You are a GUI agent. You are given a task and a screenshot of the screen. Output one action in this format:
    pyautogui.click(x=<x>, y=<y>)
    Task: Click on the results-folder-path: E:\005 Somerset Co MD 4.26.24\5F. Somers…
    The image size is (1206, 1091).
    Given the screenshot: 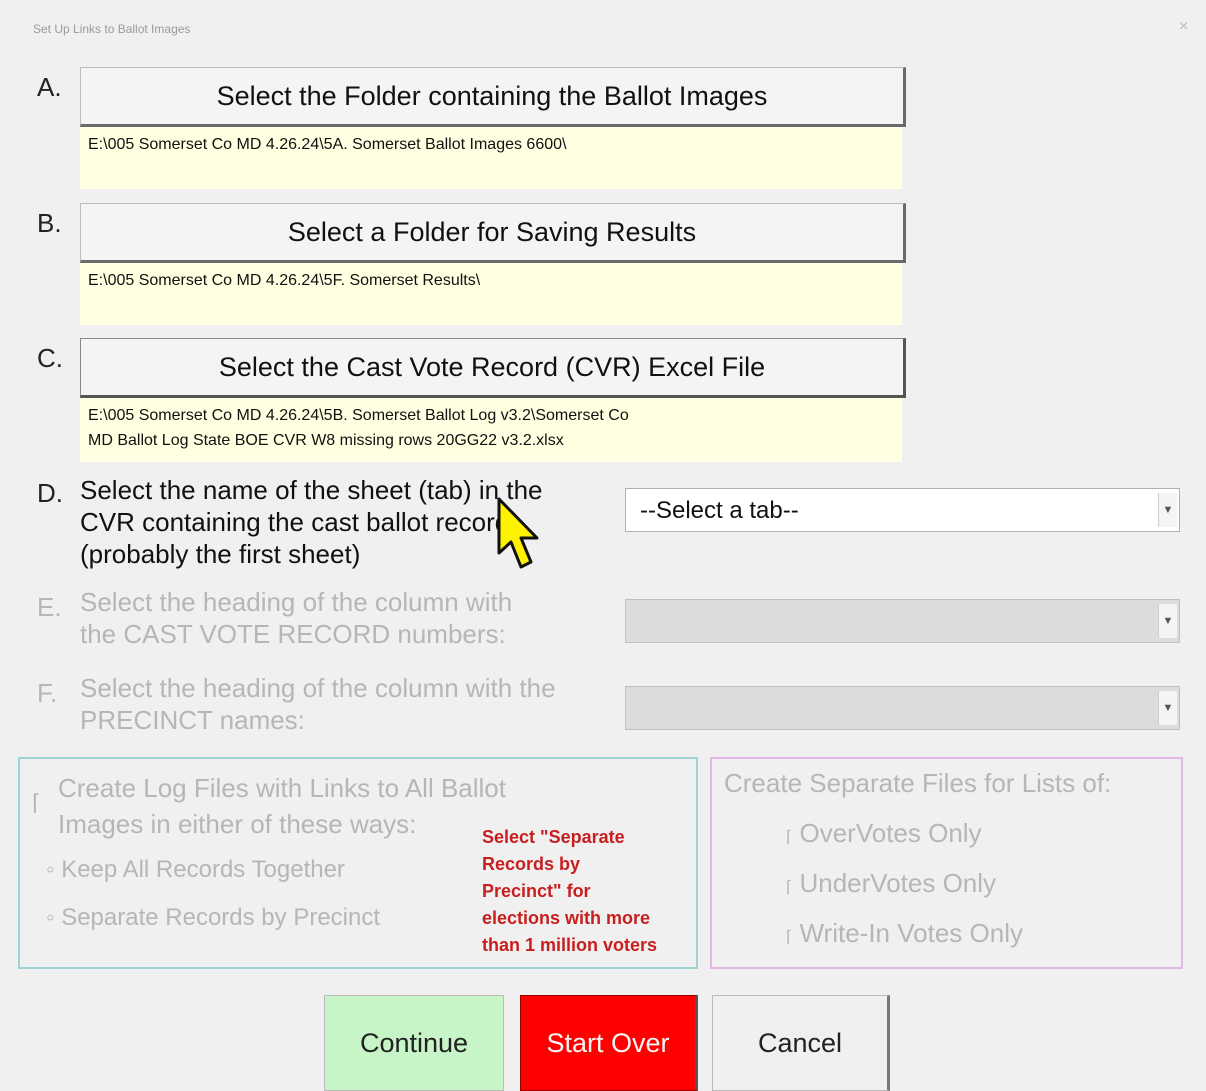 What is the action you would take?
    pyautogui.click(x=491, y=294)
    